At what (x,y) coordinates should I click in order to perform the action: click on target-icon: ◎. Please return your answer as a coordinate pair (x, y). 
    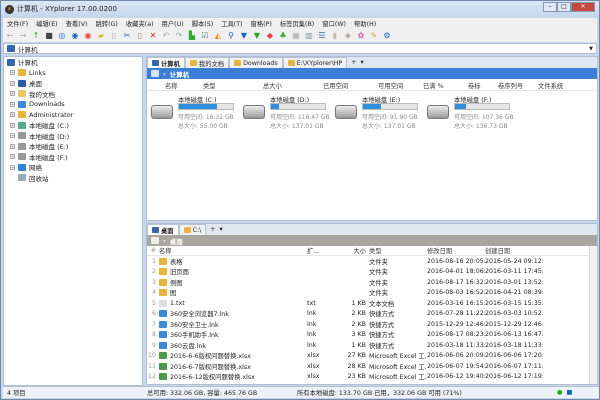
    Looking at the image, I should click on (62, 36).